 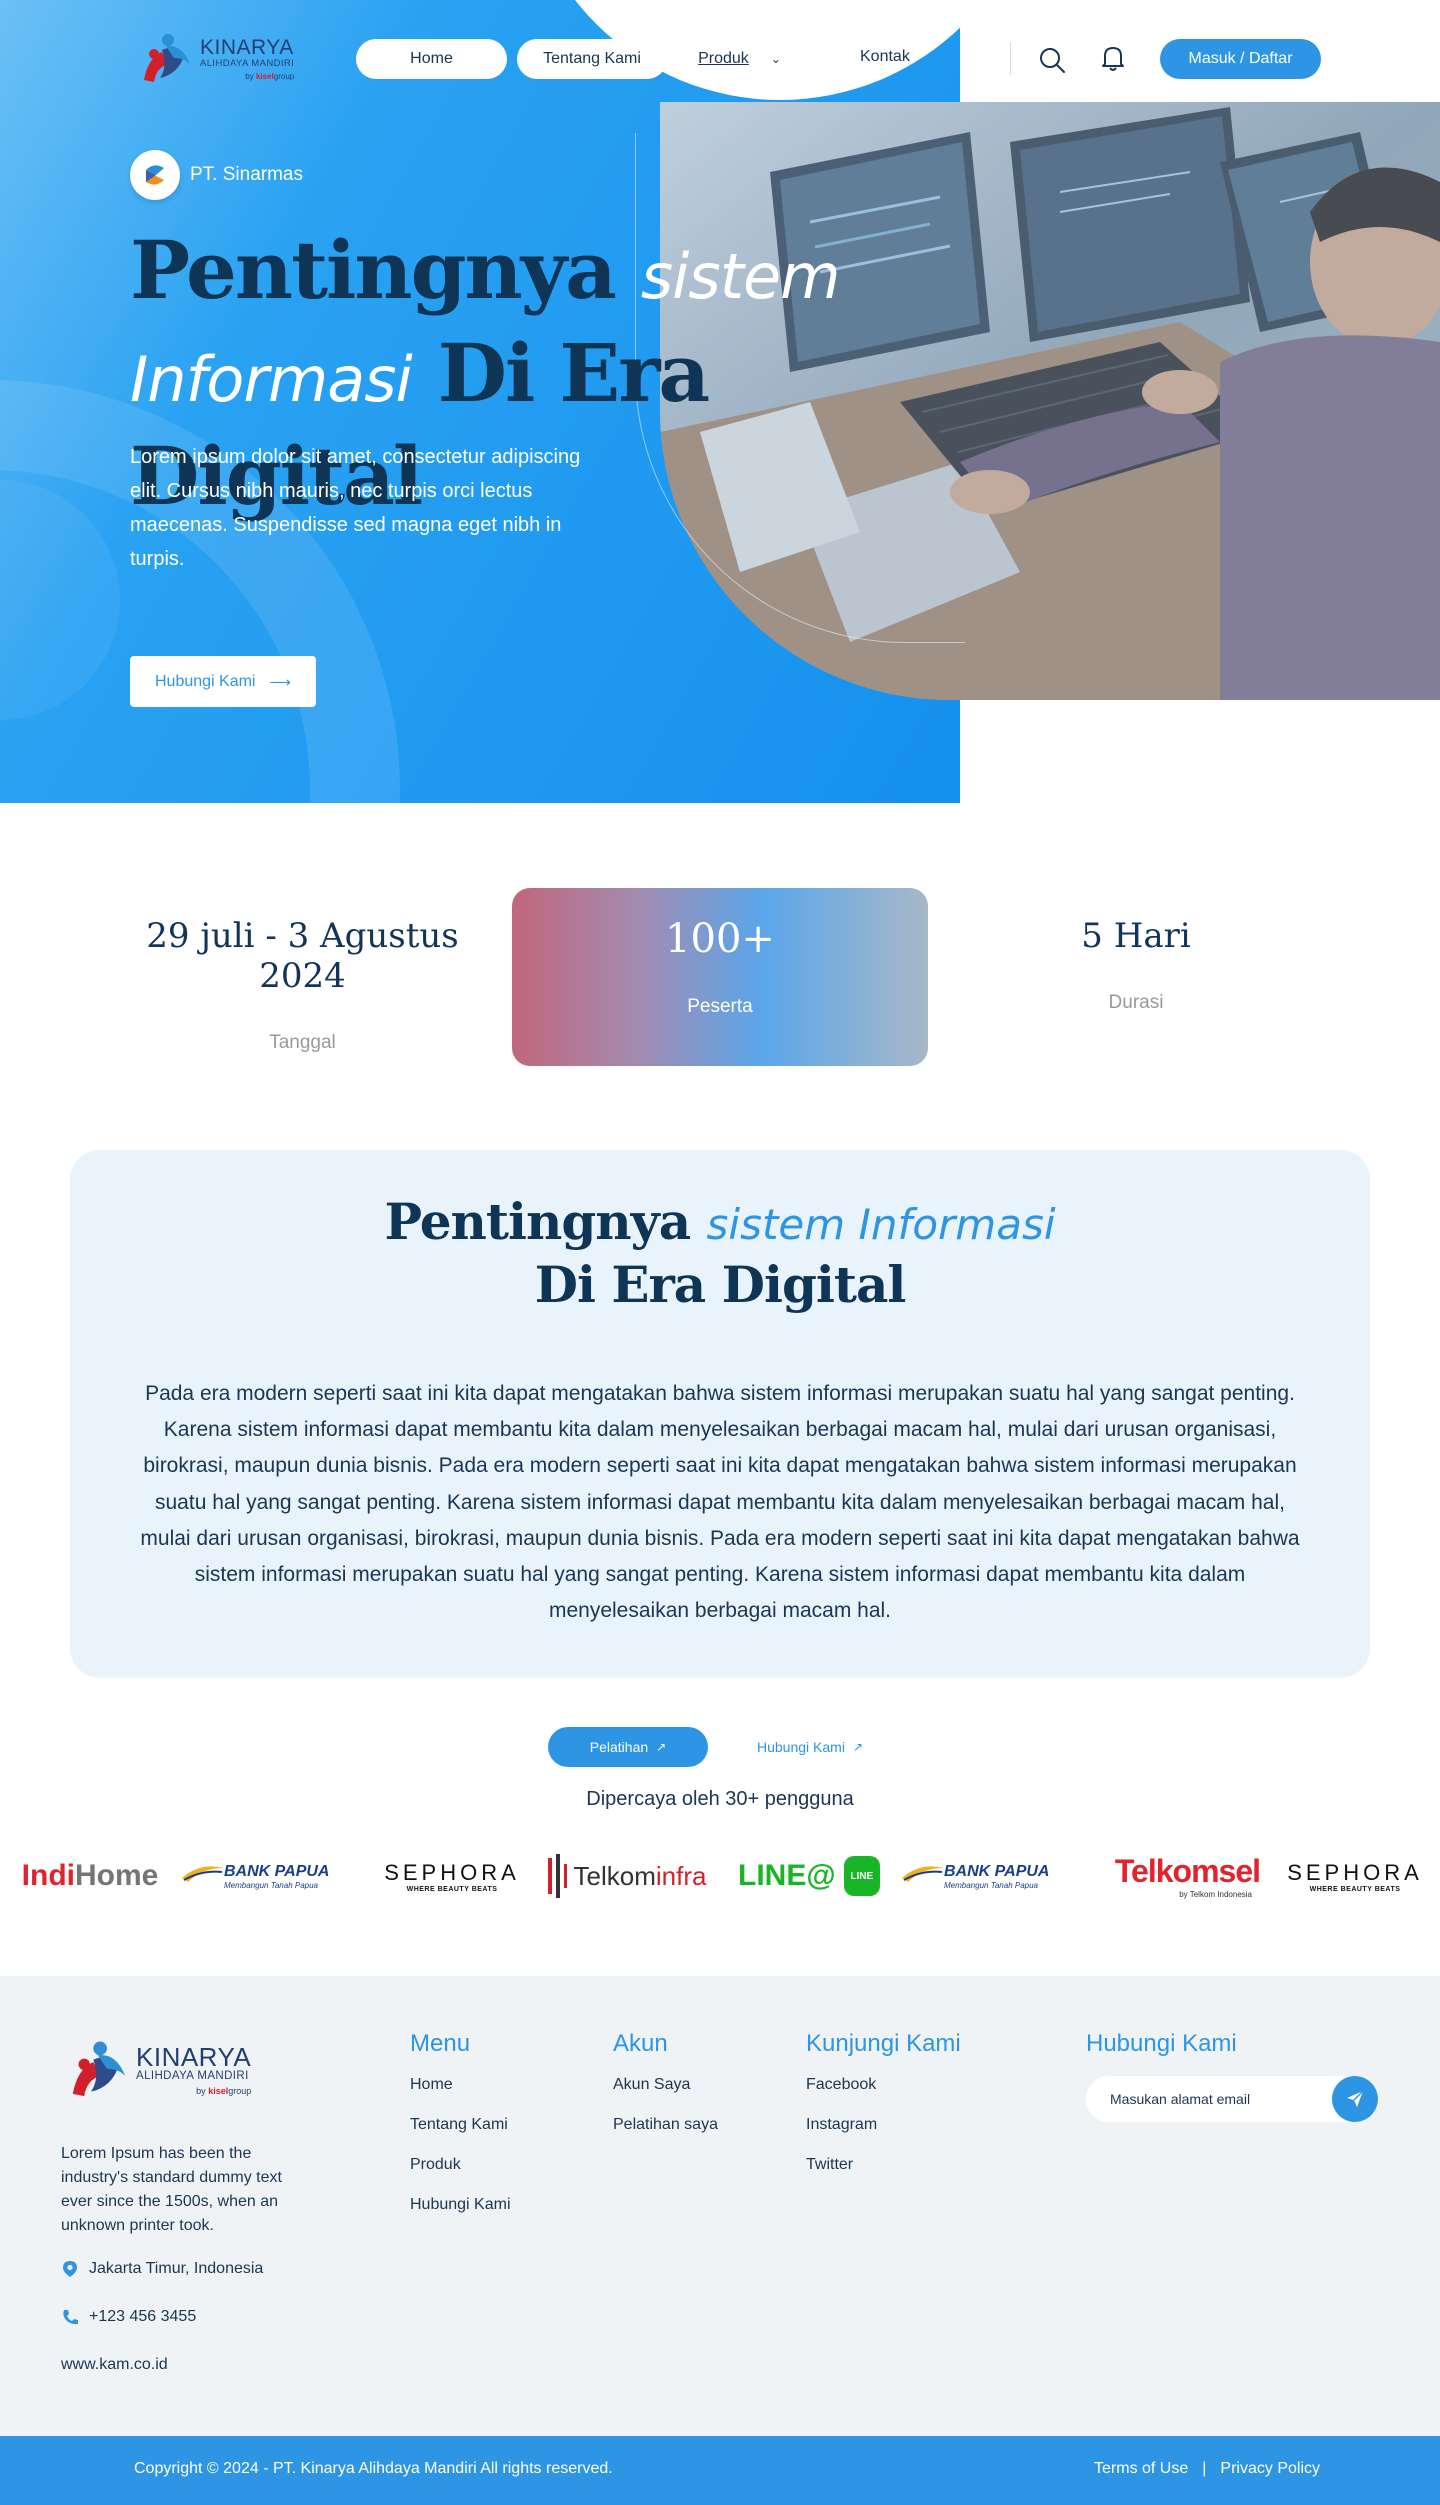 What do you see at coordinates (460, 2174) in the screenshot?
I see `footer-menu-produk: Produk` at bounding box center [460, 2174].